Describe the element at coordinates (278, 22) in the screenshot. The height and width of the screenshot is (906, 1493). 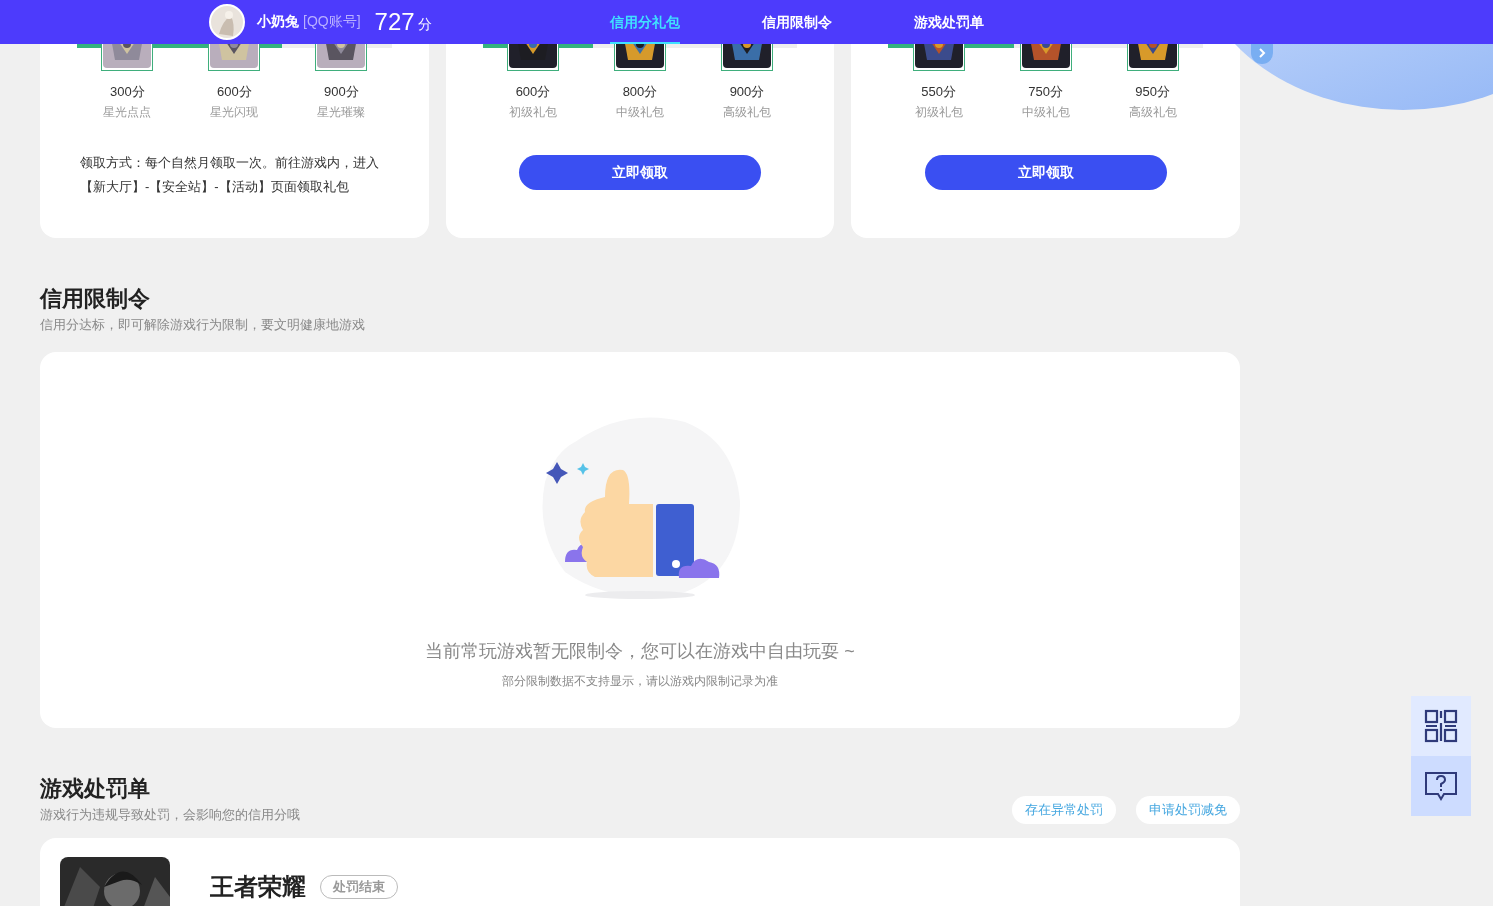
I see `username: 小奶兔` at that location.